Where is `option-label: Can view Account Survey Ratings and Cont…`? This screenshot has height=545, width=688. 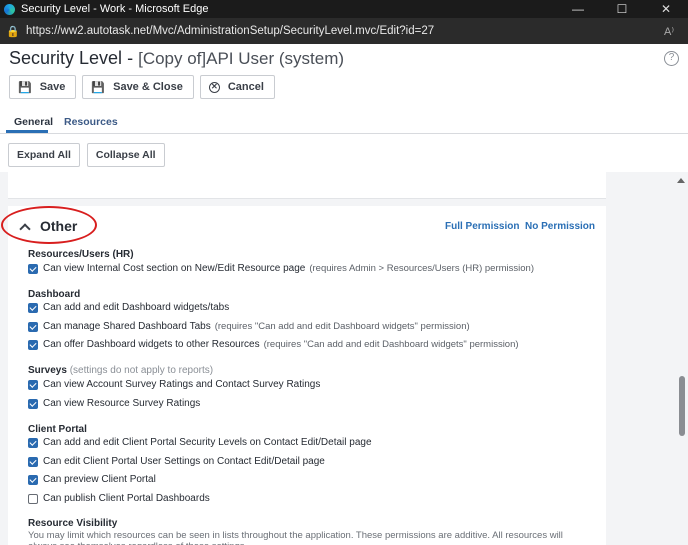
option-label: Can view Account Survey Ratings and Cont… is located at coordinates (182, 384).